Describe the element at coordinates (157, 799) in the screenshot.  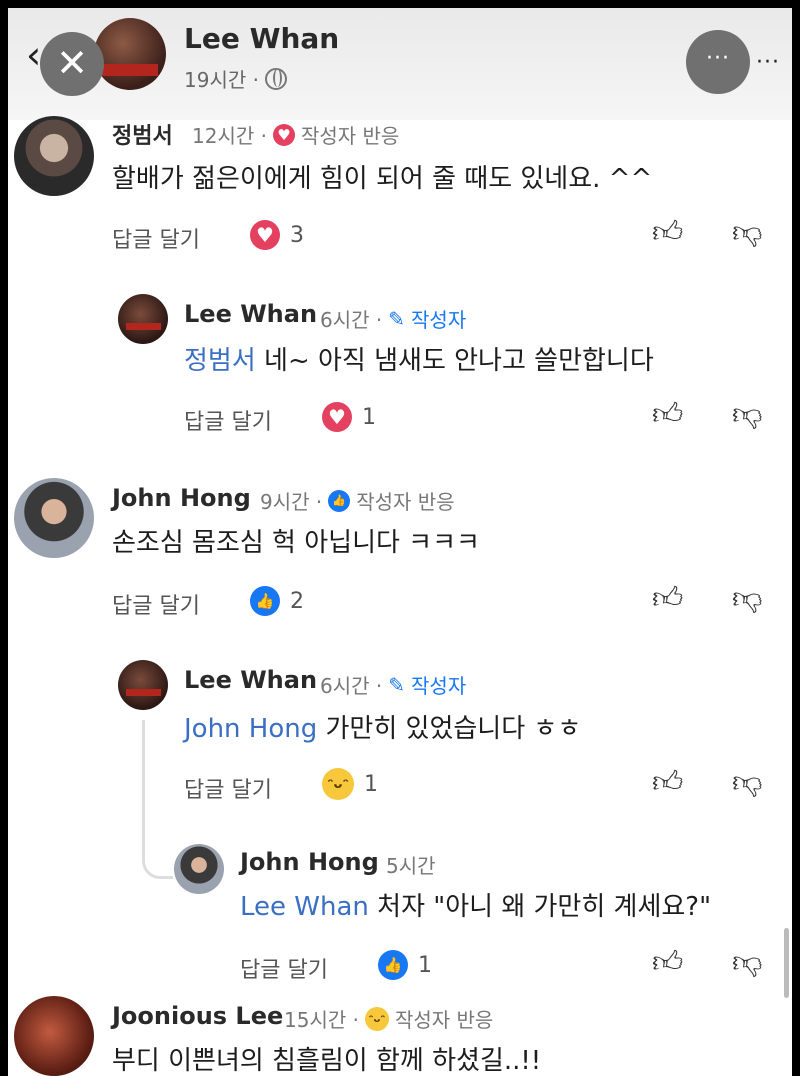
I see `thread-connector` at that location.